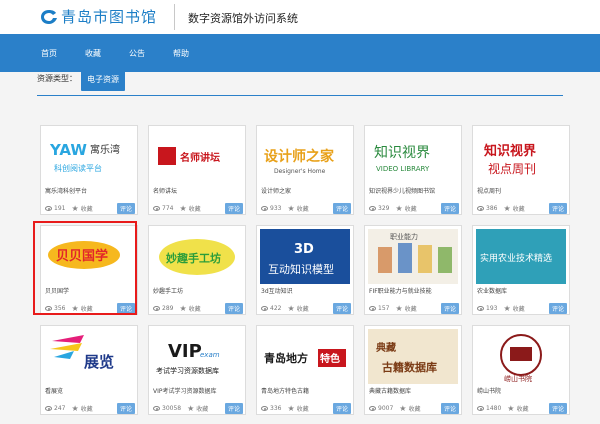  I want to click on resource-card: 3D 互动知识模型 3d互动知识 422 ★ 收藏 评论, so click(305, 270).